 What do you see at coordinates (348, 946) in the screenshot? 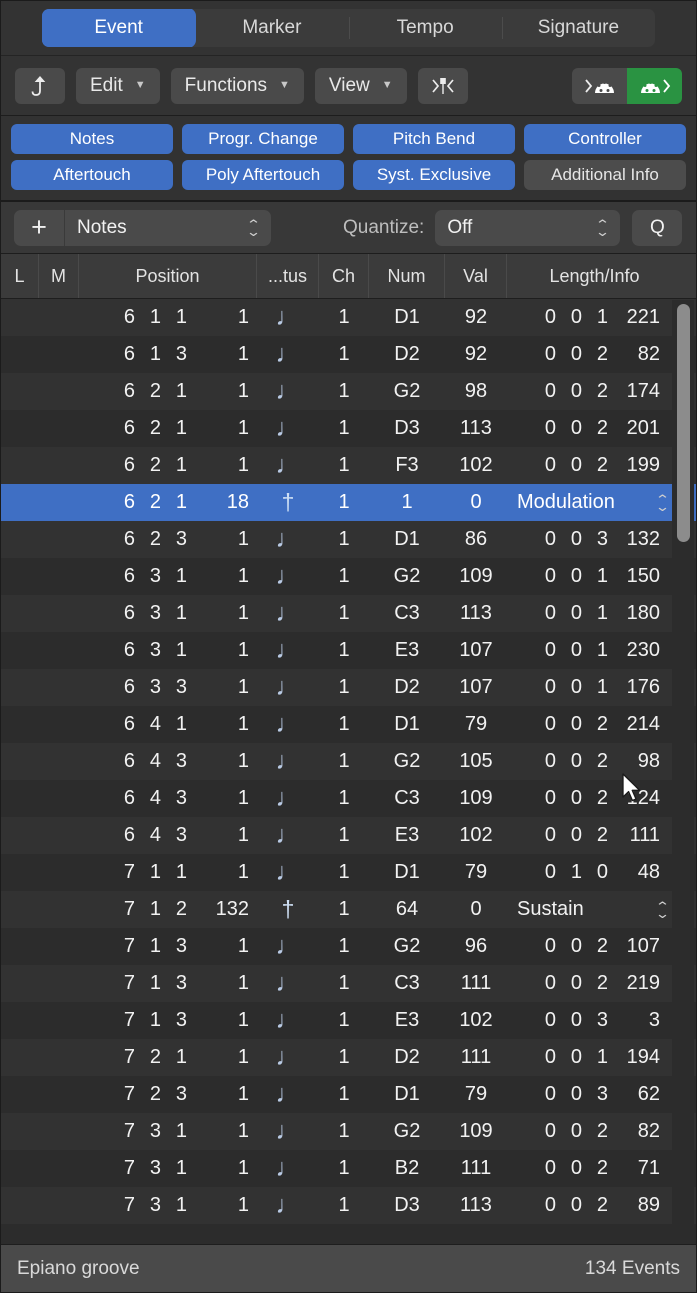
I see `table-row: 7 1 3 1 ♩ 1 G2 96 0 0 2 107` at bounding box center [348, 946].